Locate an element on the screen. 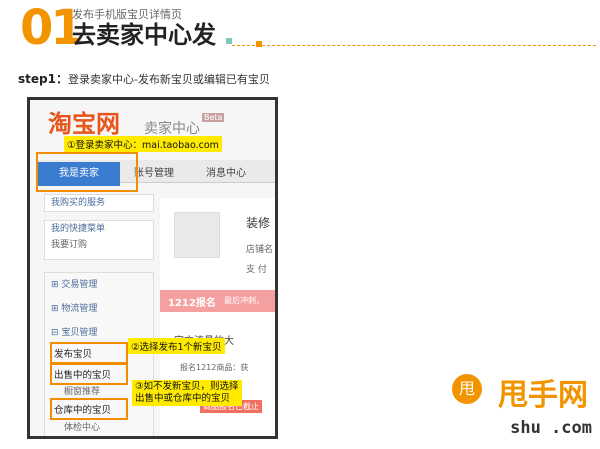  publish-highlight is located at coordinates (89, 353).